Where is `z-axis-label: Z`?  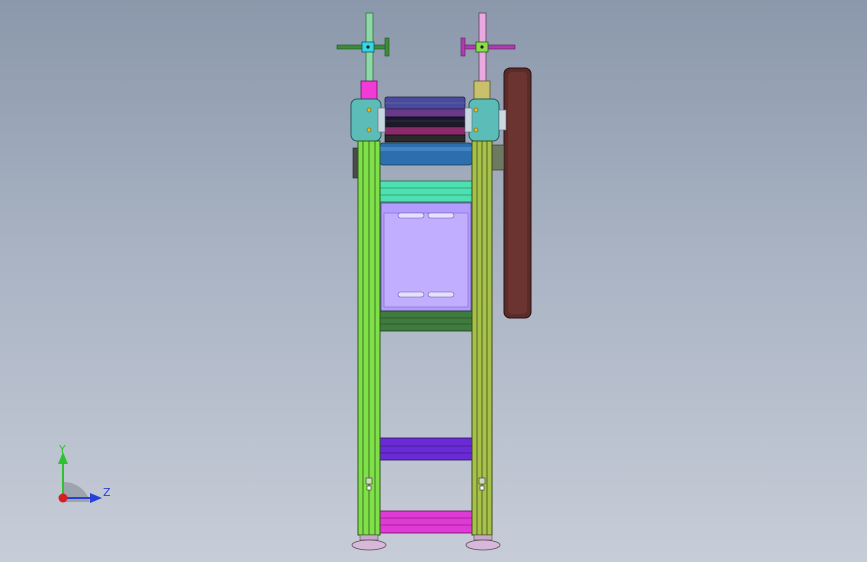
z-axis-label: Z is located at coordinates (107, 492).